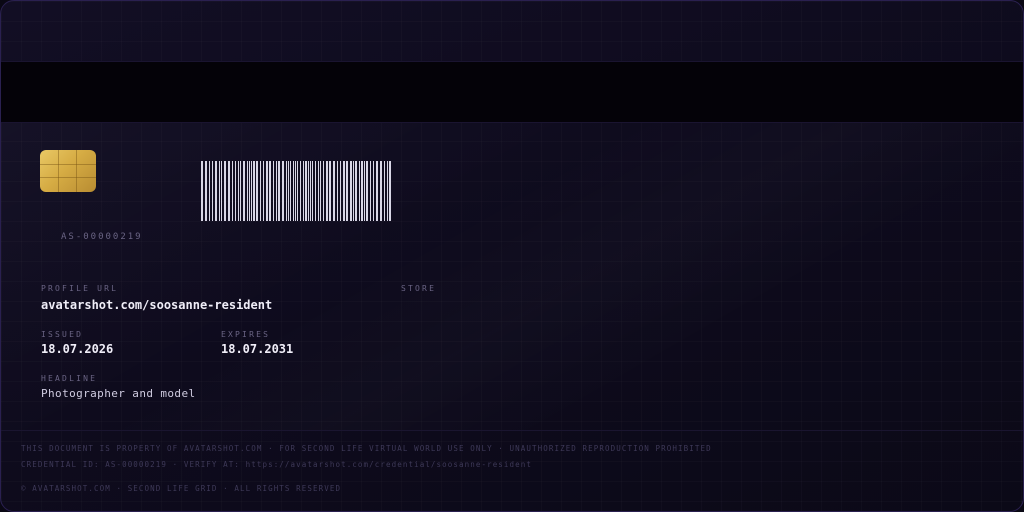 This screenshot has width=1024, height=512. Describe the element at coordinates (68, 171) in the screenshot. I see `smart-card-chip-icon` at that location.